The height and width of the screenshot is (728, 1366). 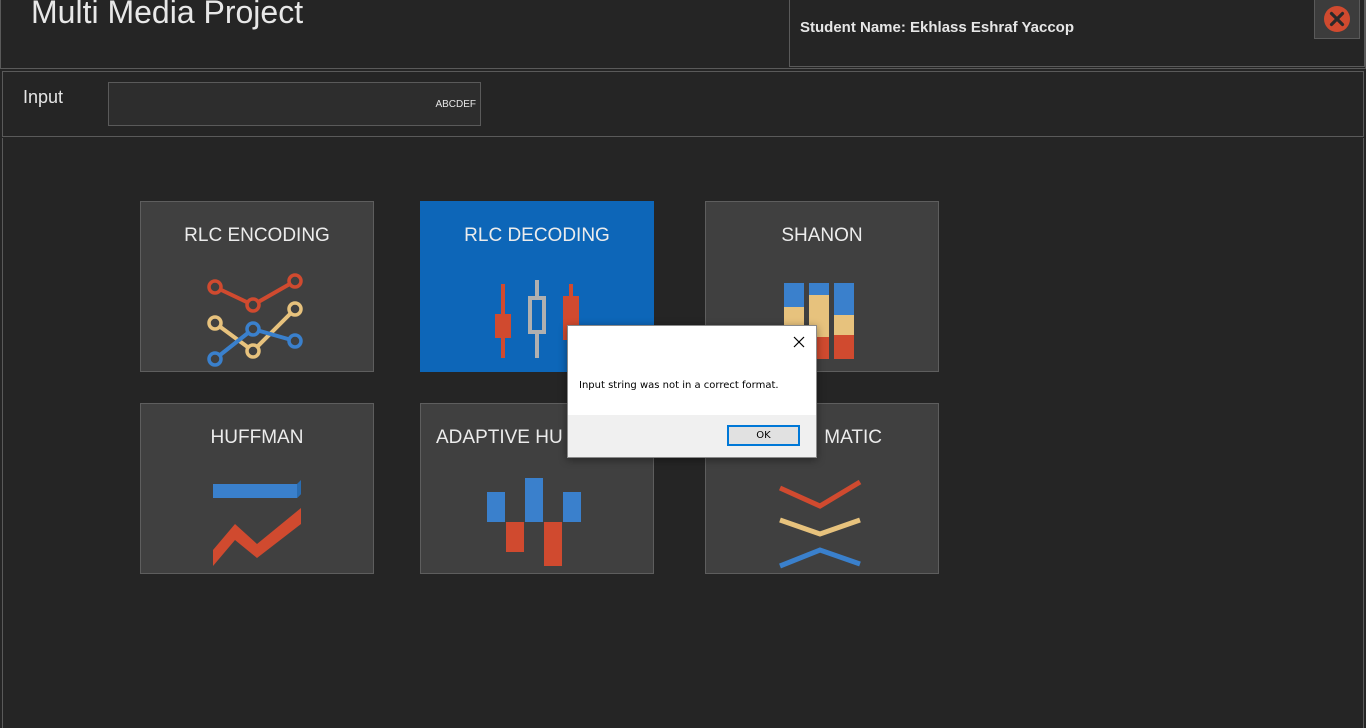 I want to click on ok-button: OK, so click(x=763, y=435).